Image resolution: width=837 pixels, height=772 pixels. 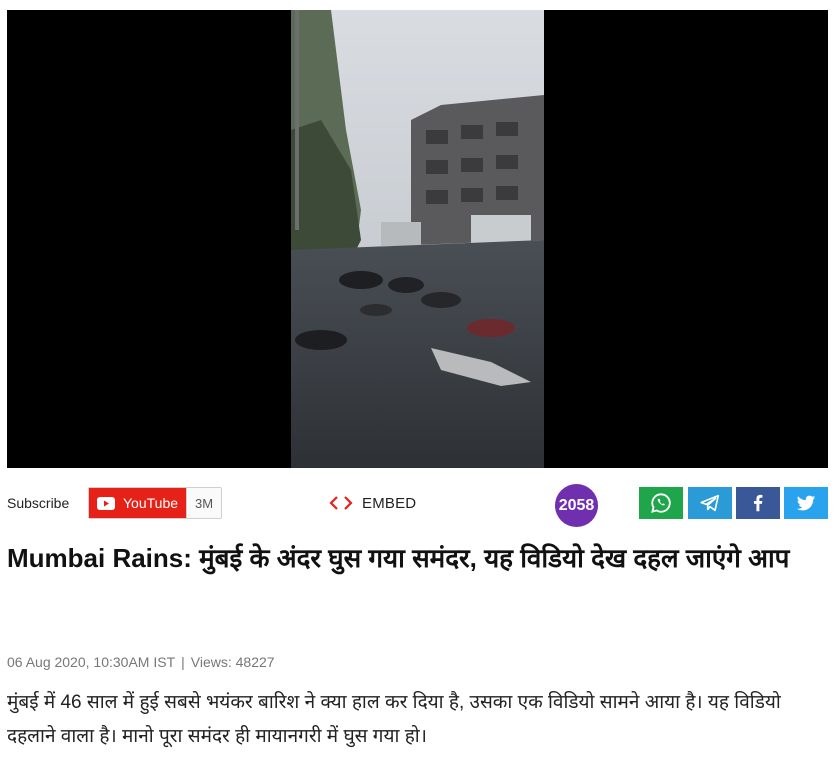 I want to click on whatsapp-icon, so click(x=661, y=503).